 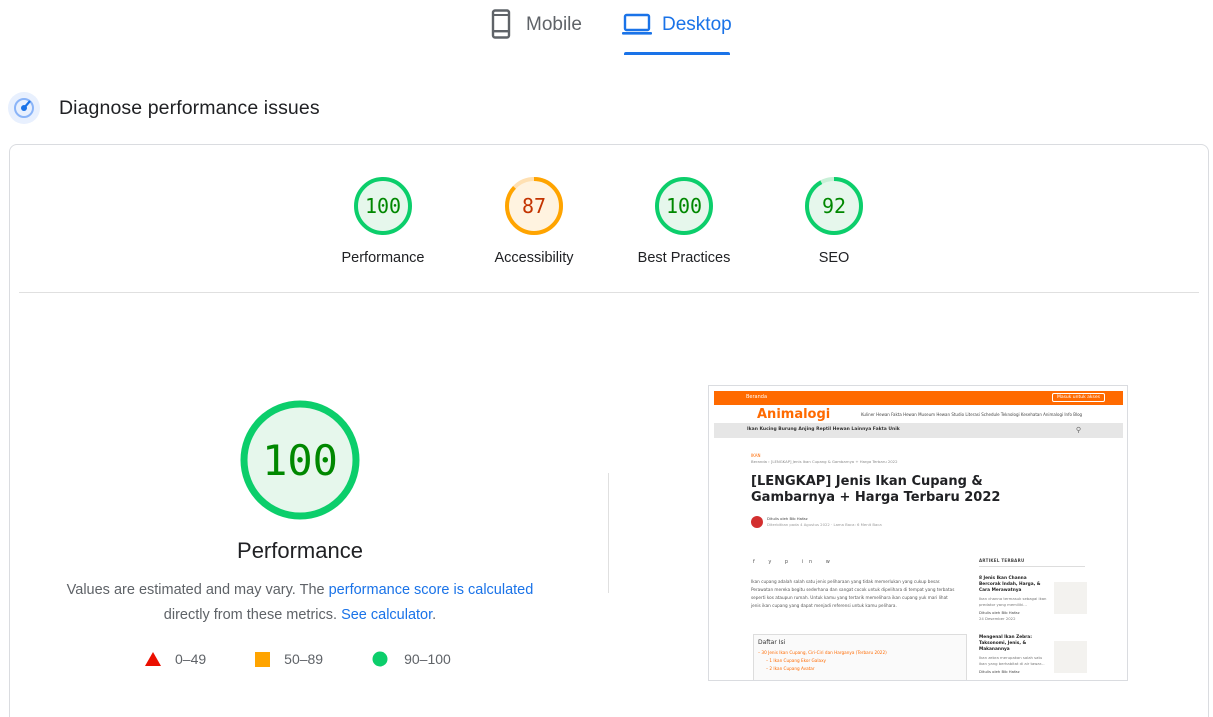 I want to click on gauge-label: Best Practices, so click(x=684, y=258).